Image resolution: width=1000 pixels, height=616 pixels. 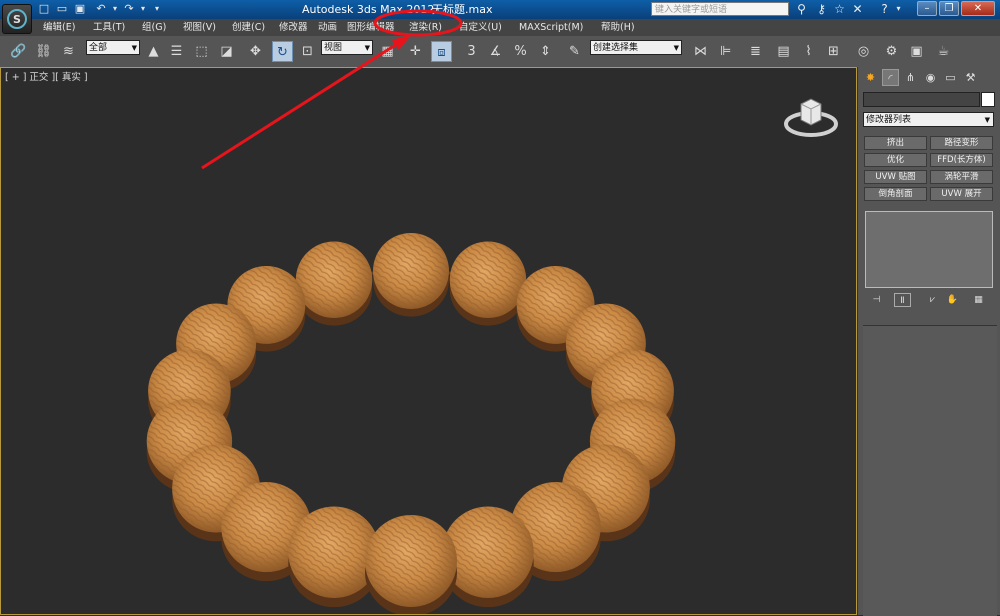 What do you see at coordinates (801, 9) in the screenshot?
I see `binoculars-icon: ⚲` at bounding box center [801, 9].